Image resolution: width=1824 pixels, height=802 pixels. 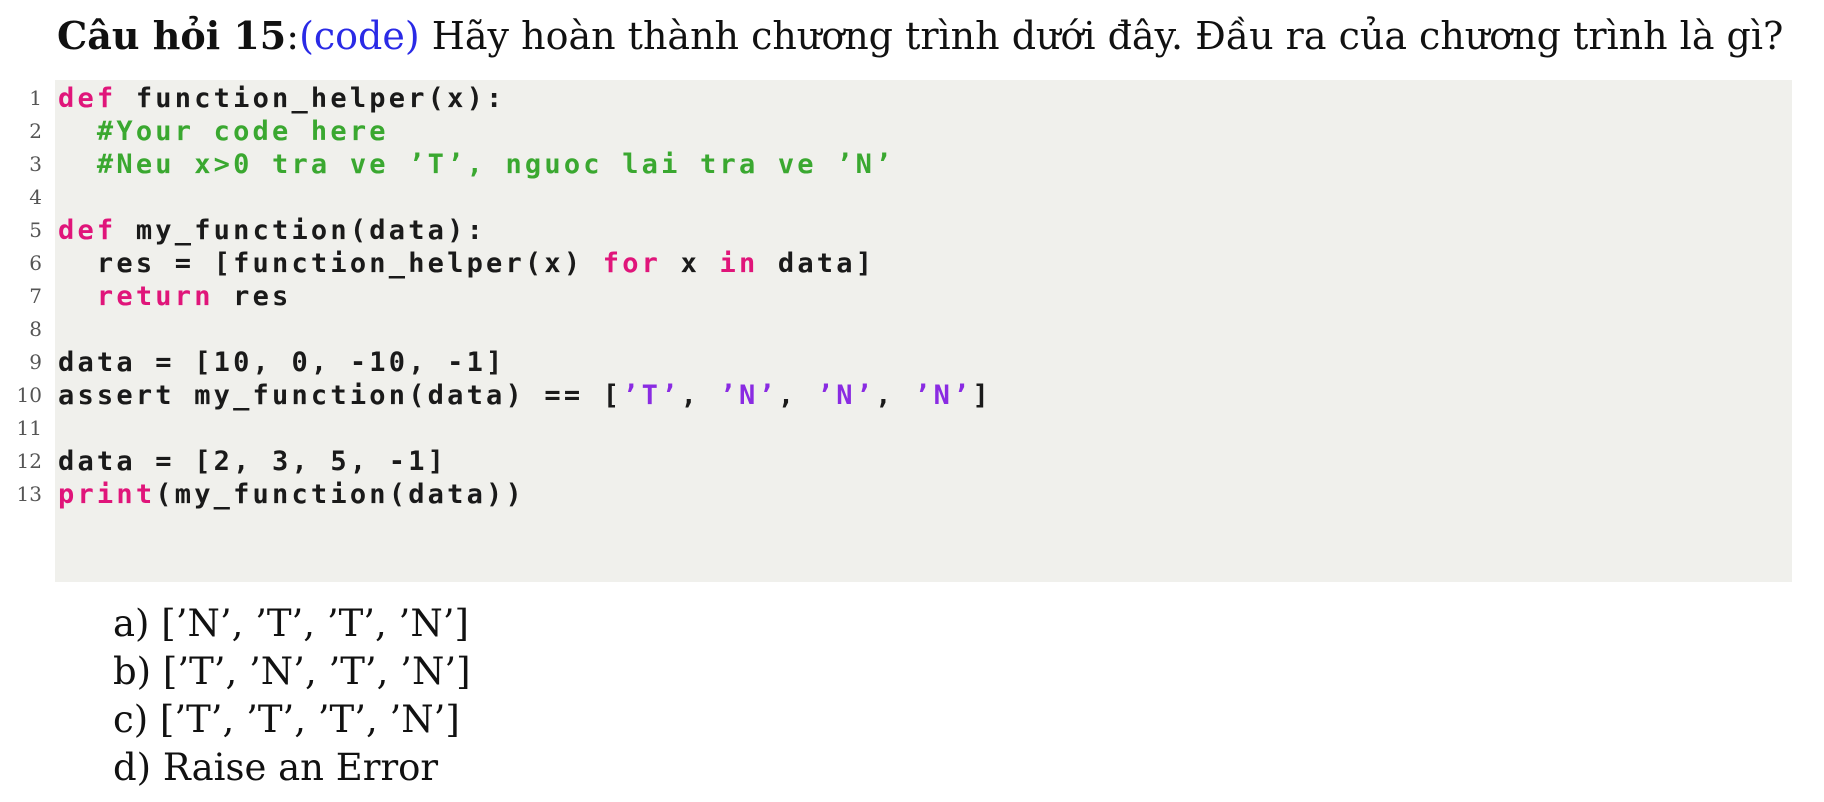 I want to click on line-number: 8, so click(x=35, y=329).